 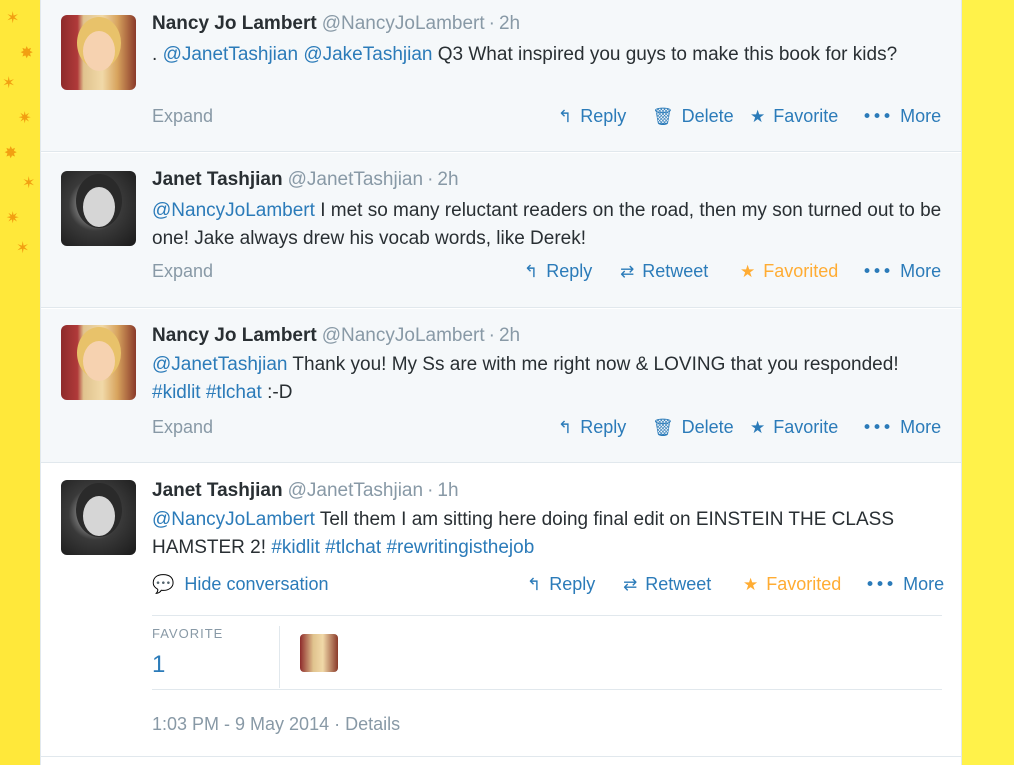 I want to click on tweet-tail: :-D, so click(x=277, y=392).